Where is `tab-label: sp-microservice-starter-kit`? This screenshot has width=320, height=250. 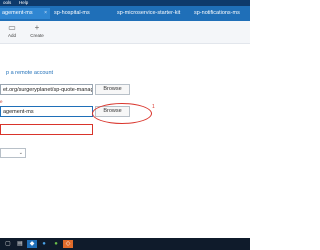 tab-label: sp-microservice-starter-kit is located at coordinates (149, 13).